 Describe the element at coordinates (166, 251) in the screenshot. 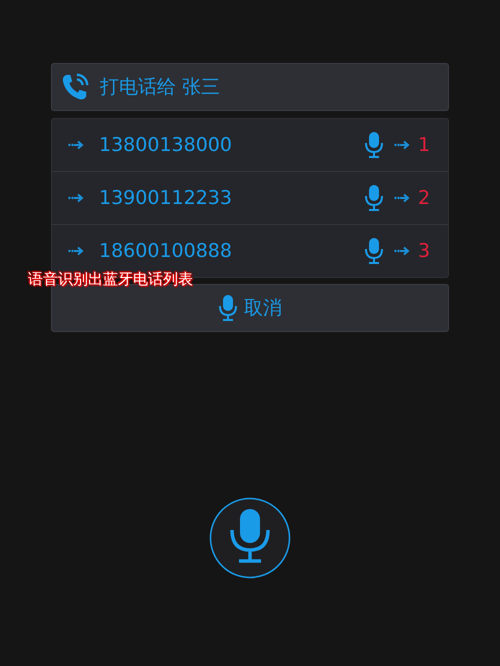

I see `phone-number: 18600100888` at that location.